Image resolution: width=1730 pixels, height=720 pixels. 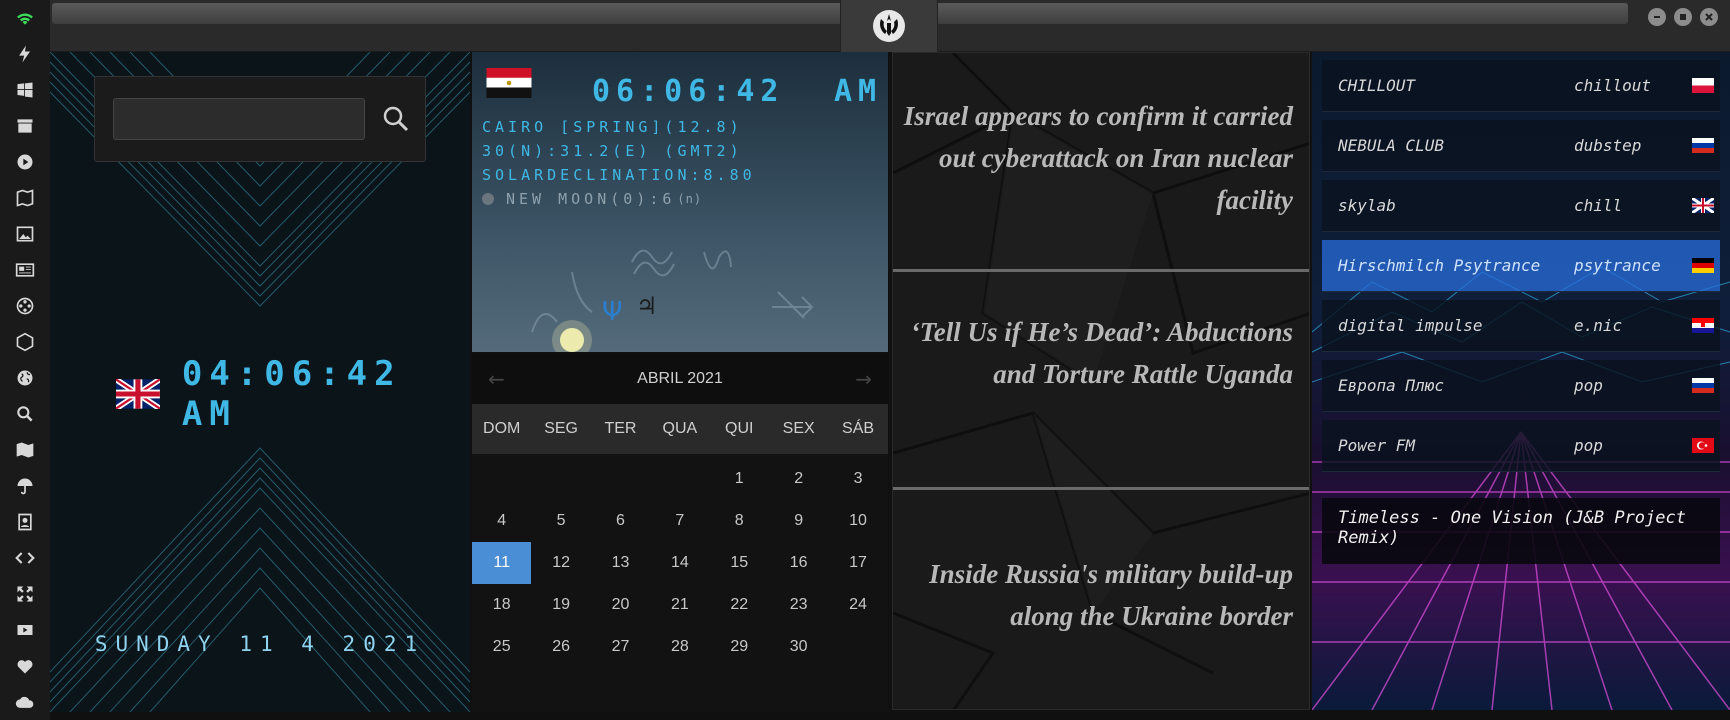 I want to click on sidebar, so click(x=25, y=360).